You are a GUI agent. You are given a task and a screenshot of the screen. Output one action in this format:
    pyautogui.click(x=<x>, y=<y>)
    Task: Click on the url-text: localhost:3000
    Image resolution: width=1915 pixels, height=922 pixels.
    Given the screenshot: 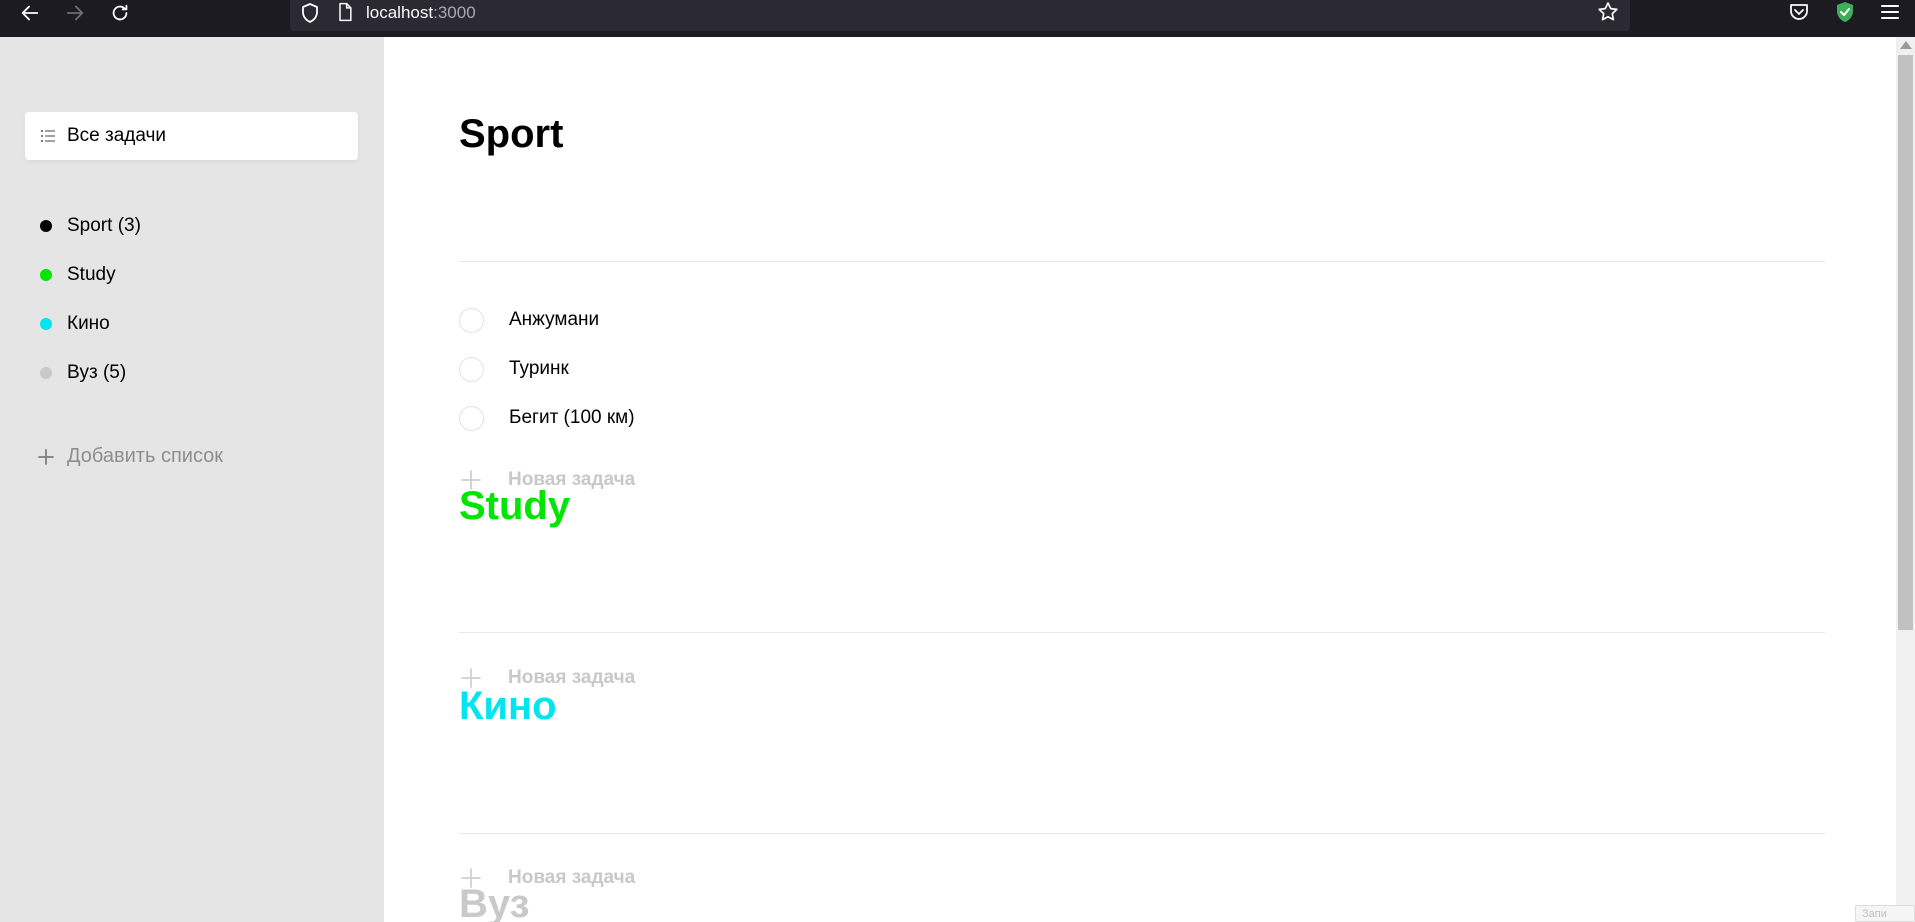 What is the action you would take?
    pyautogui.click(x=421, y=13)
    